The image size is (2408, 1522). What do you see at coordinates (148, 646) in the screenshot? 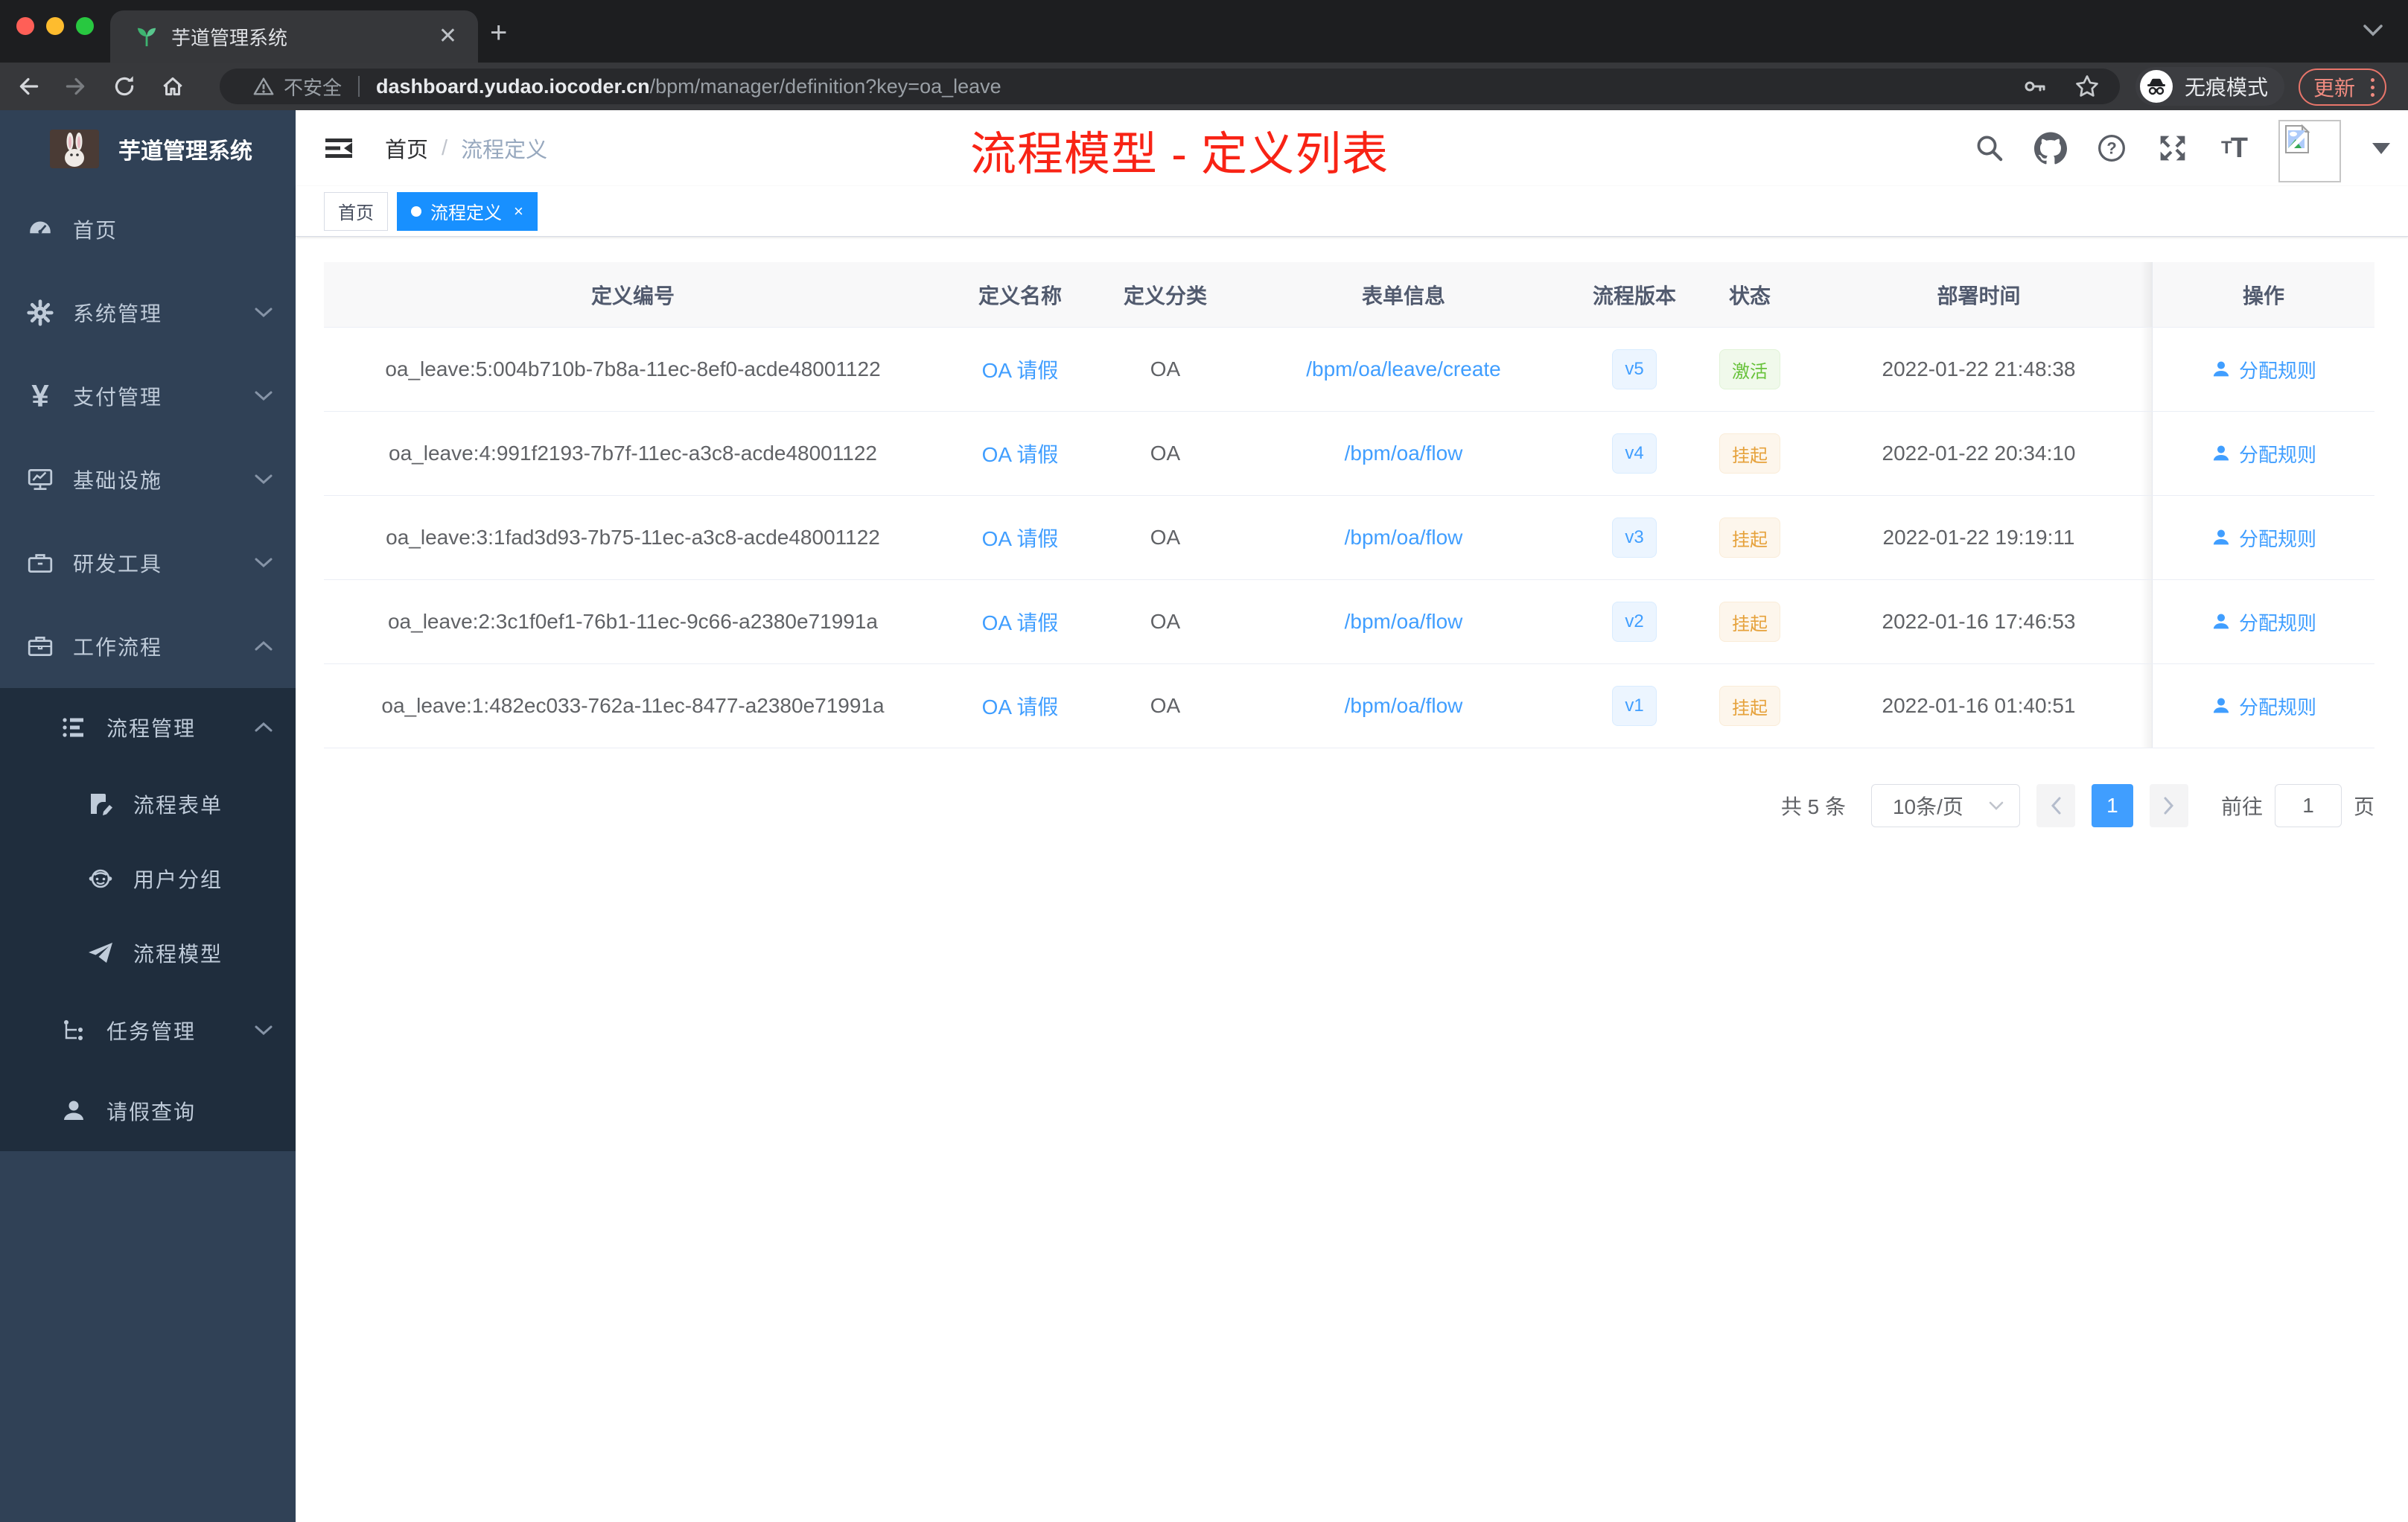
I see `sidebar-item-workflow: 工作流程` at bounding box center [148, 646].